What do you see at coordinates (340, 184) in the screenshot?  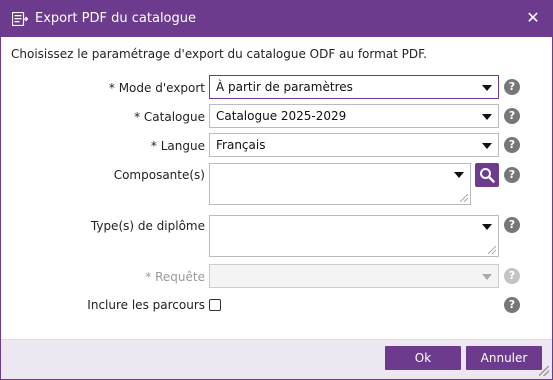 I see `composantes-multiselect` at bounding box center [340, 184].